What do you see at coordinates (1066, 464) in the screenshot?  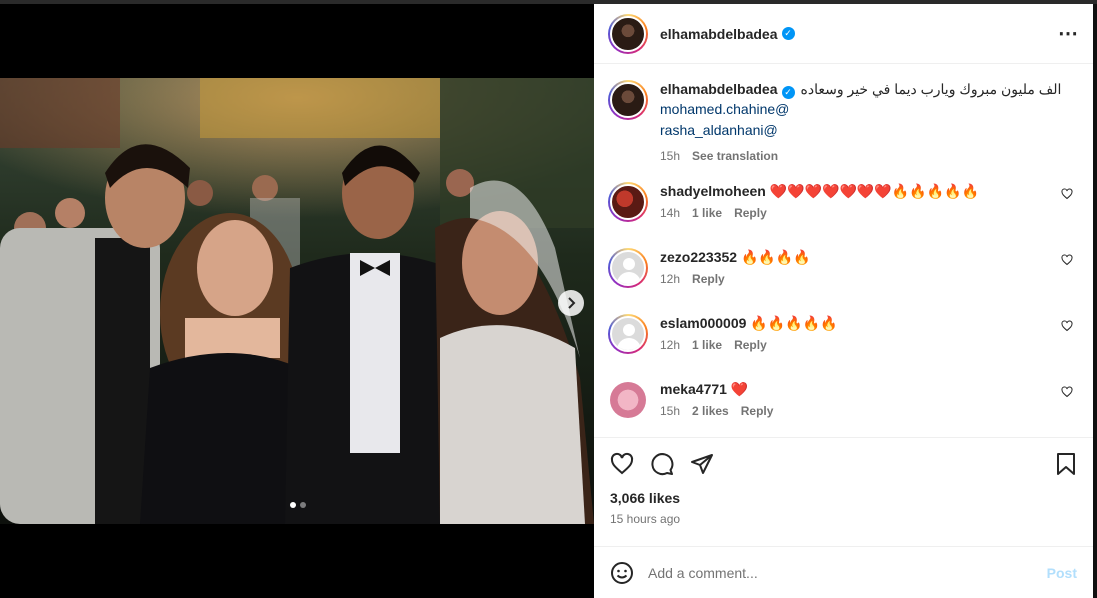 I see `bookmark-icon` at bounding box center [1066, 464].